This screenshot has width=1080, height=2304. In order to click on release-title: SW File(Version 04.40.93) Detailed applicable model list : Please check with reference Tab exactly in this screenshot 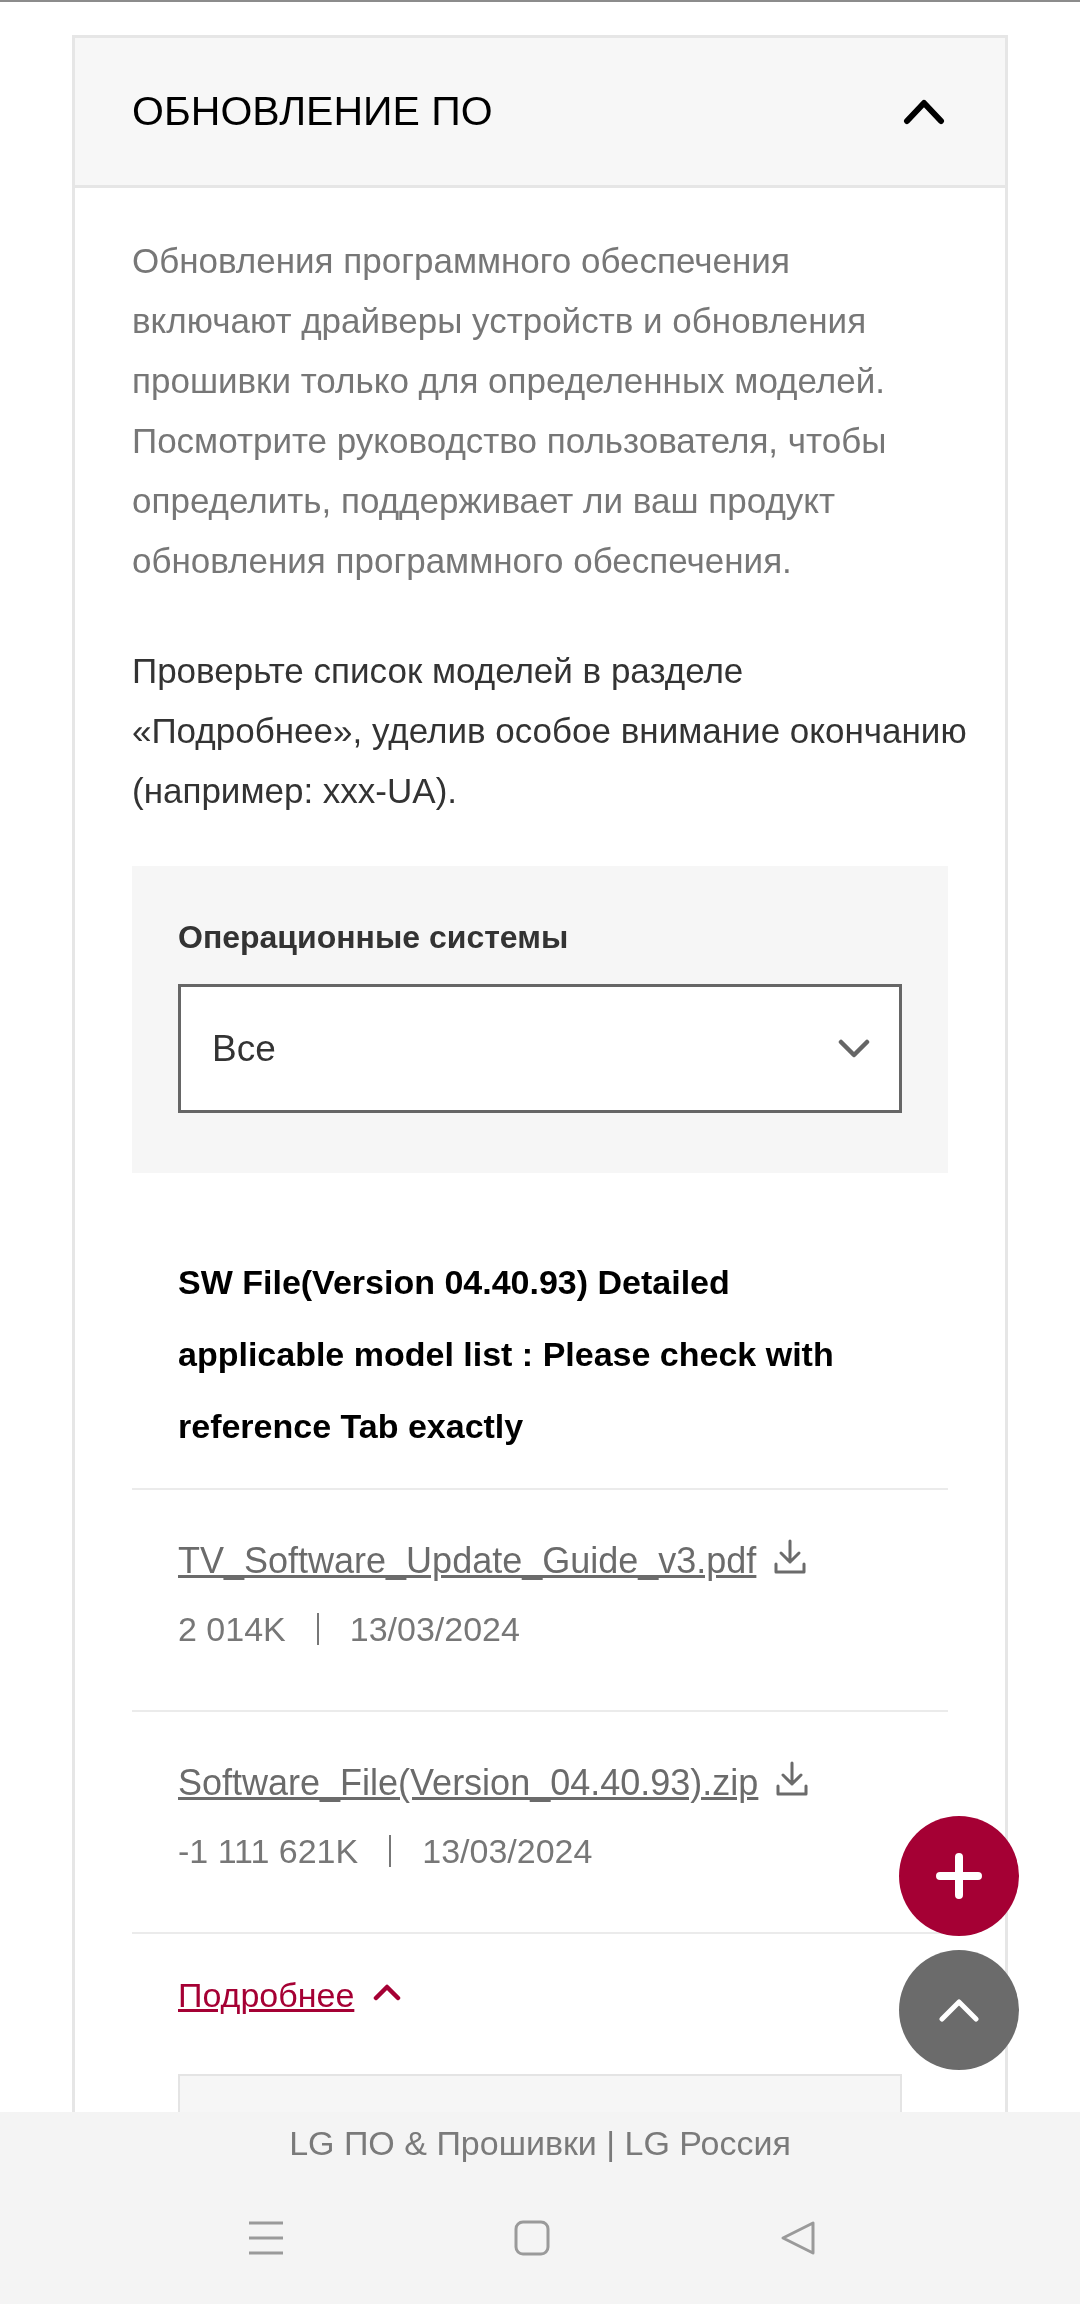, I will do `click(540, 1368)`.